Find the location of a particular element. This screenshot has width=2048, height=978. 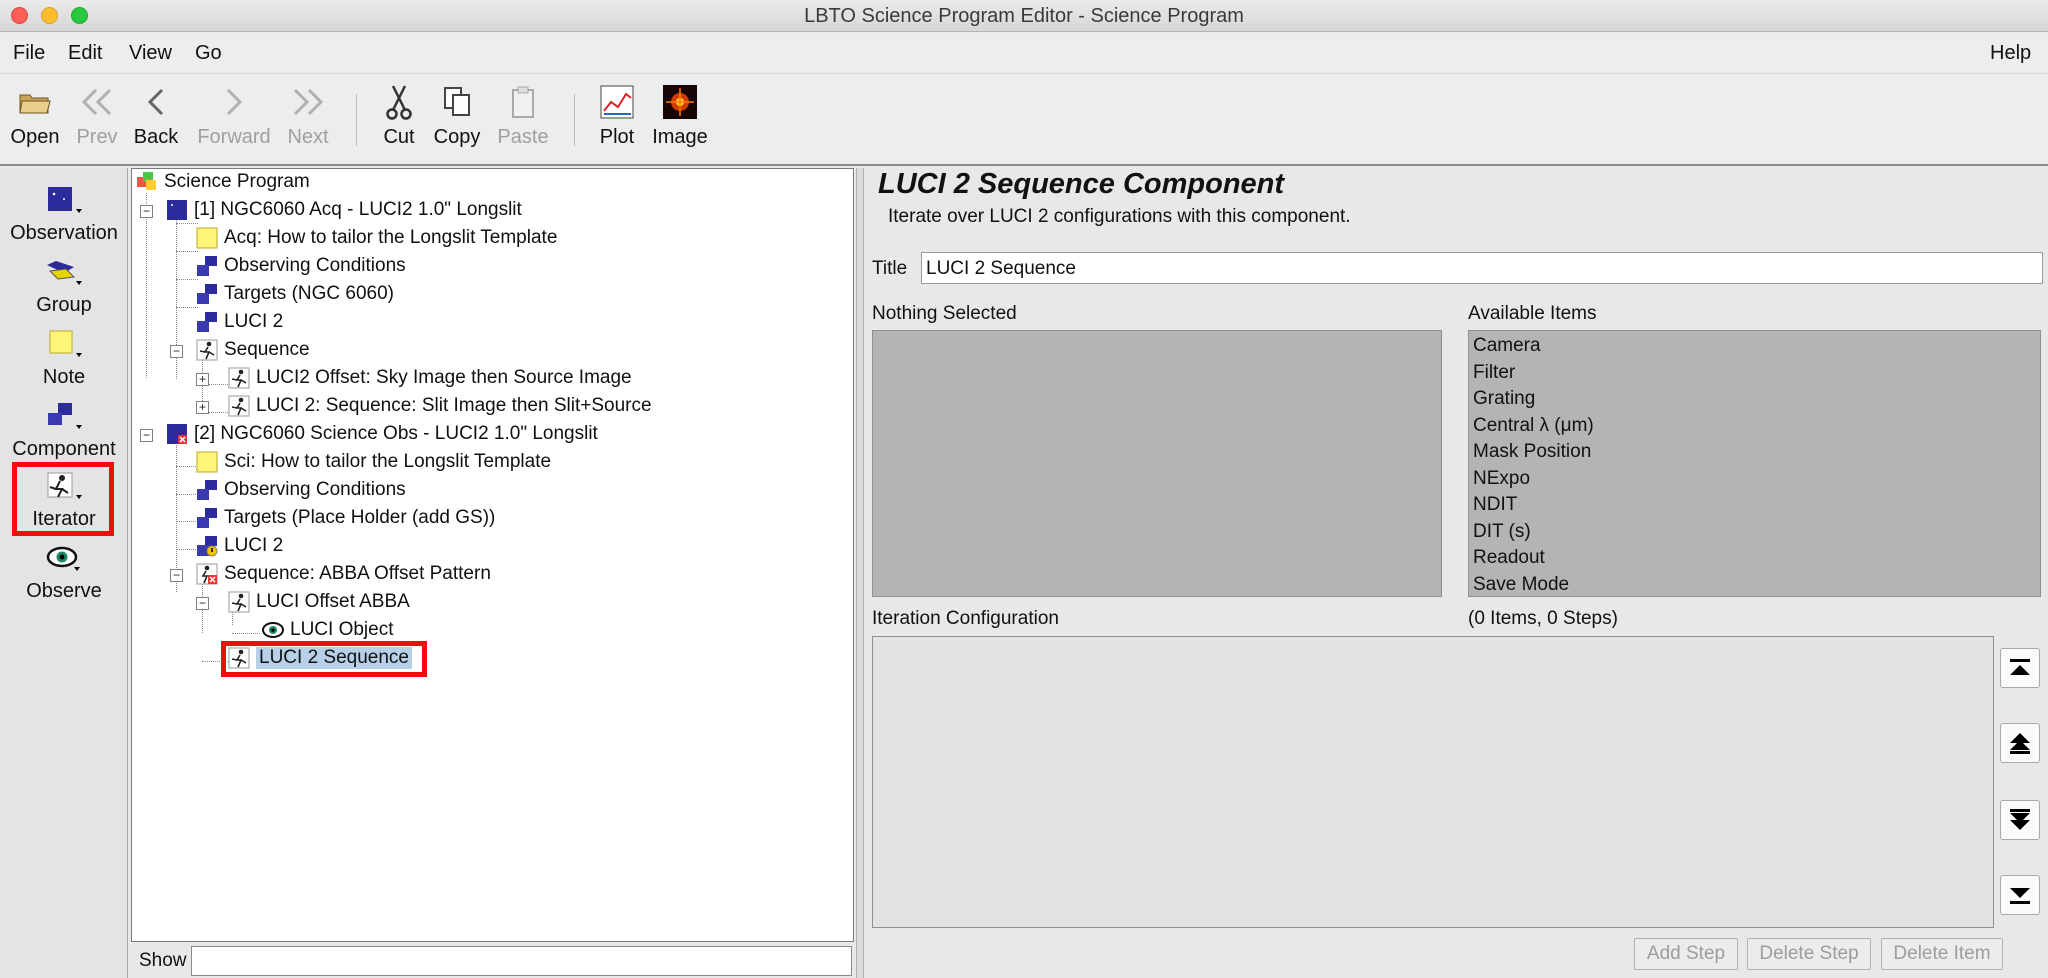

move-bottom-icon is located at coordinates (2020, 896).